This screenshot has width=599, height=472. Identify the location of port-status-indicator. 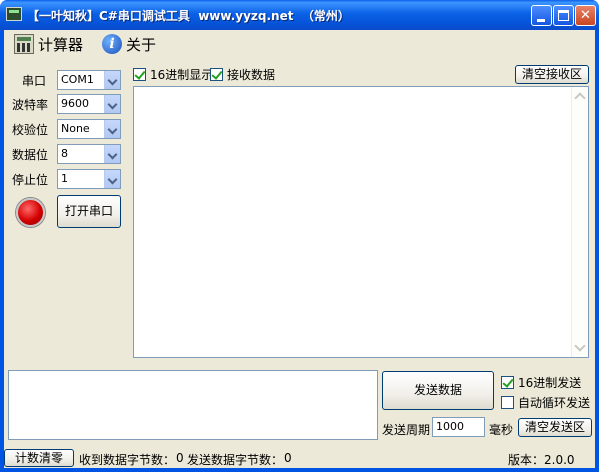
(30, 212).